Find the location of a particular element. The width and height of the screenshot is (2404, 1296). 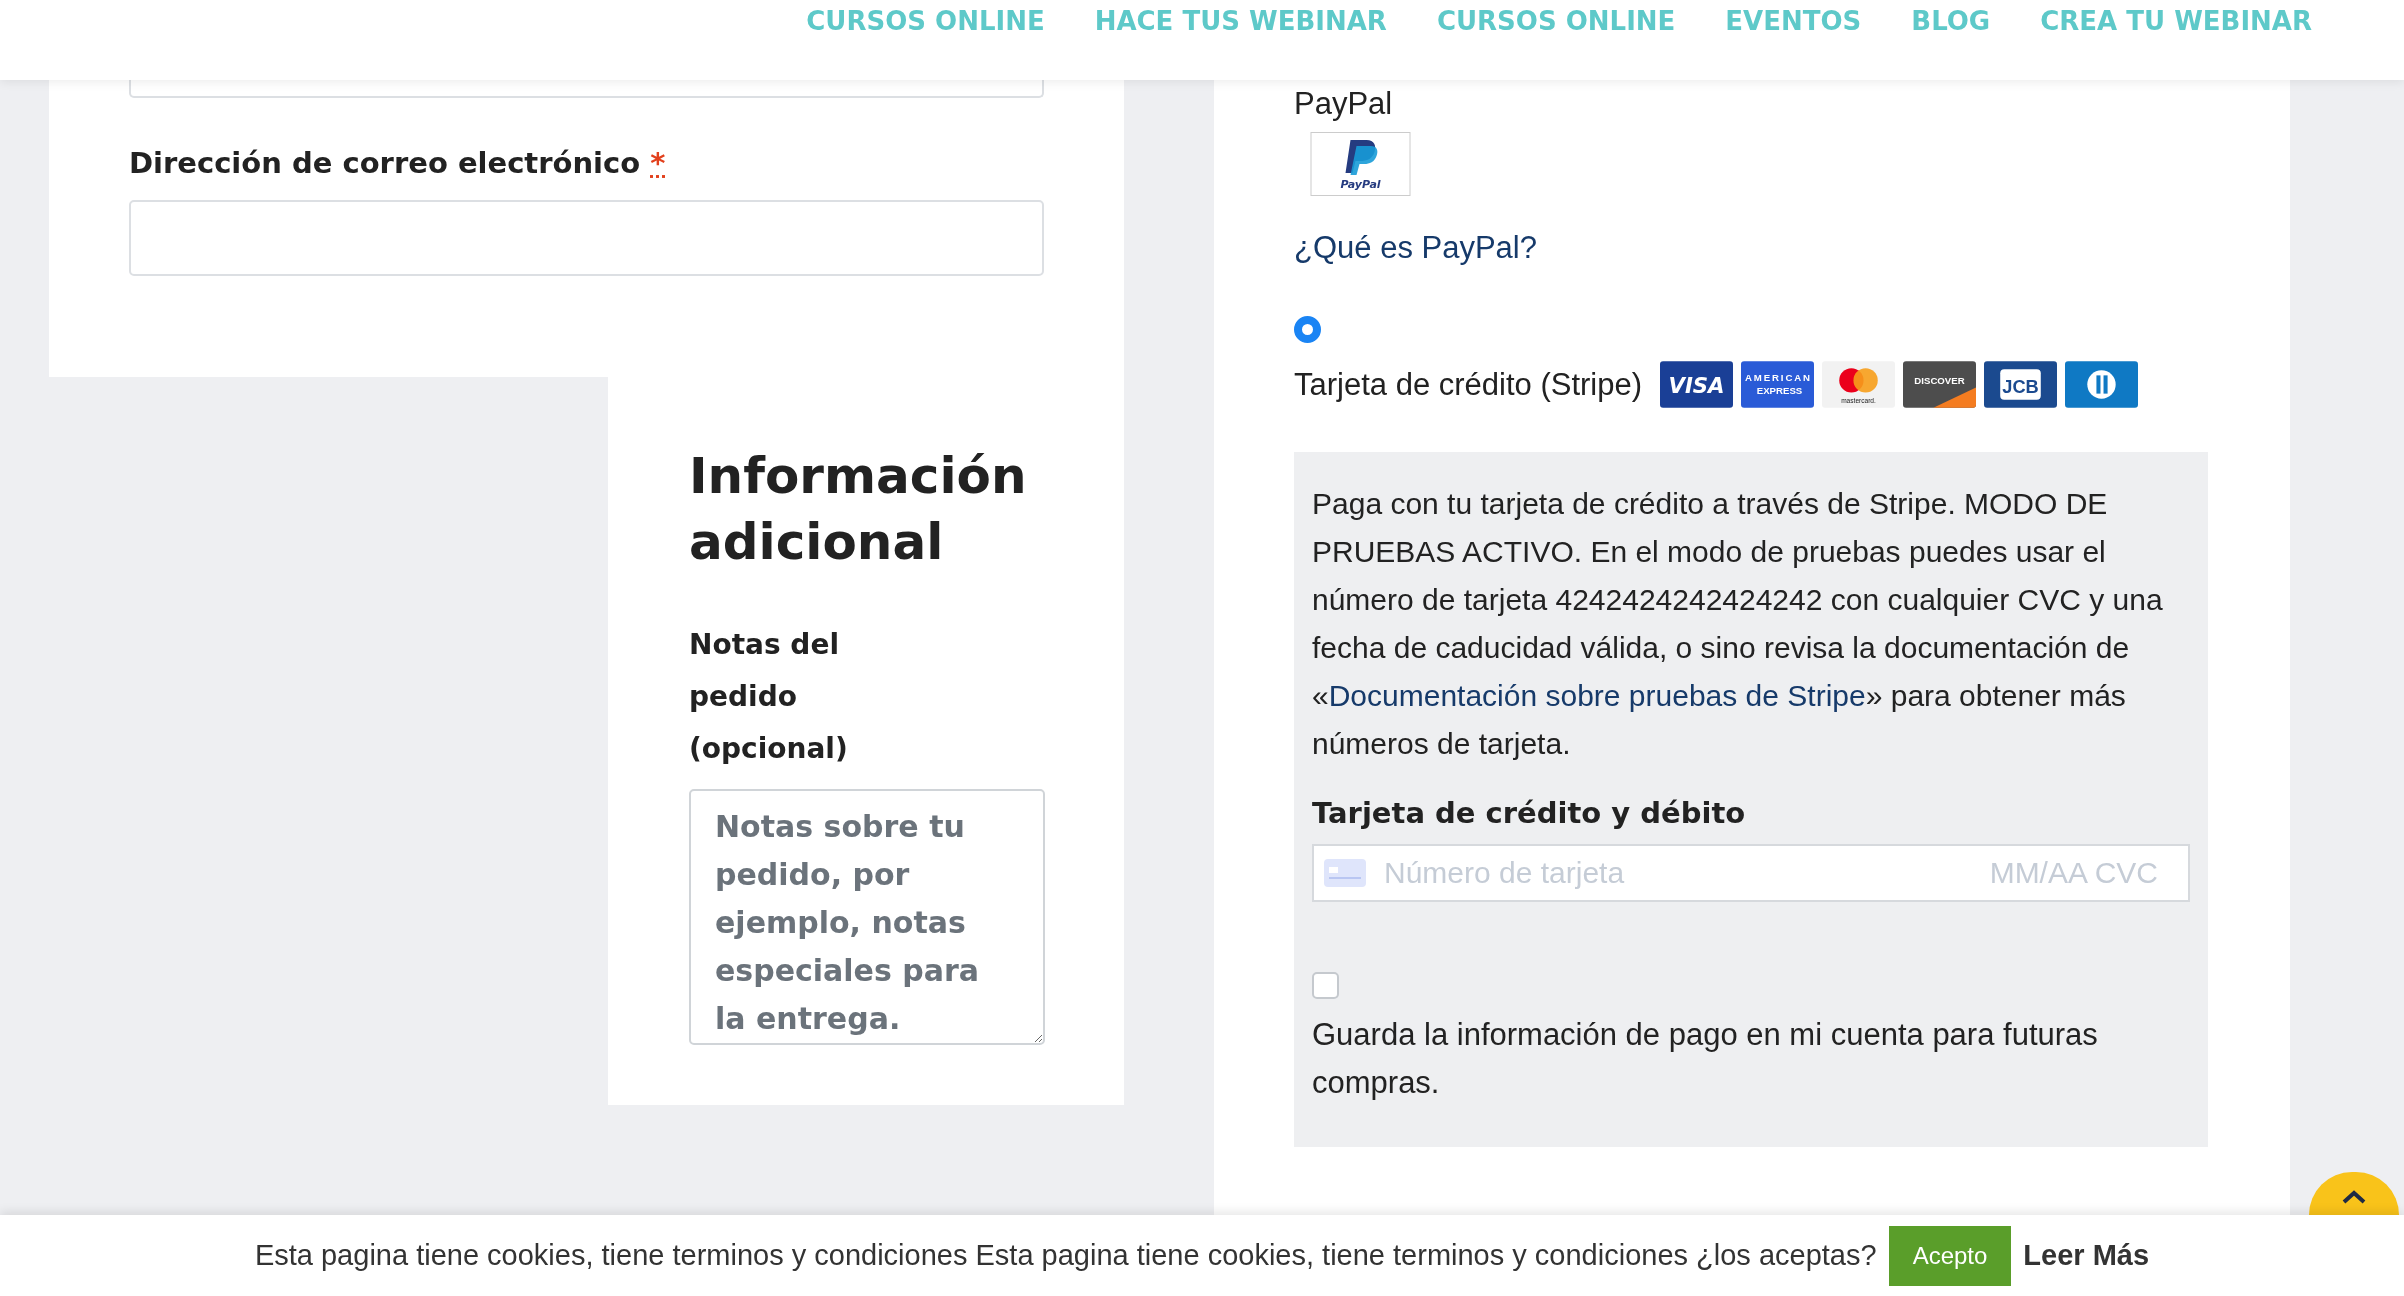

accept-button: Acepto is located at coordinates (1950, 1255).